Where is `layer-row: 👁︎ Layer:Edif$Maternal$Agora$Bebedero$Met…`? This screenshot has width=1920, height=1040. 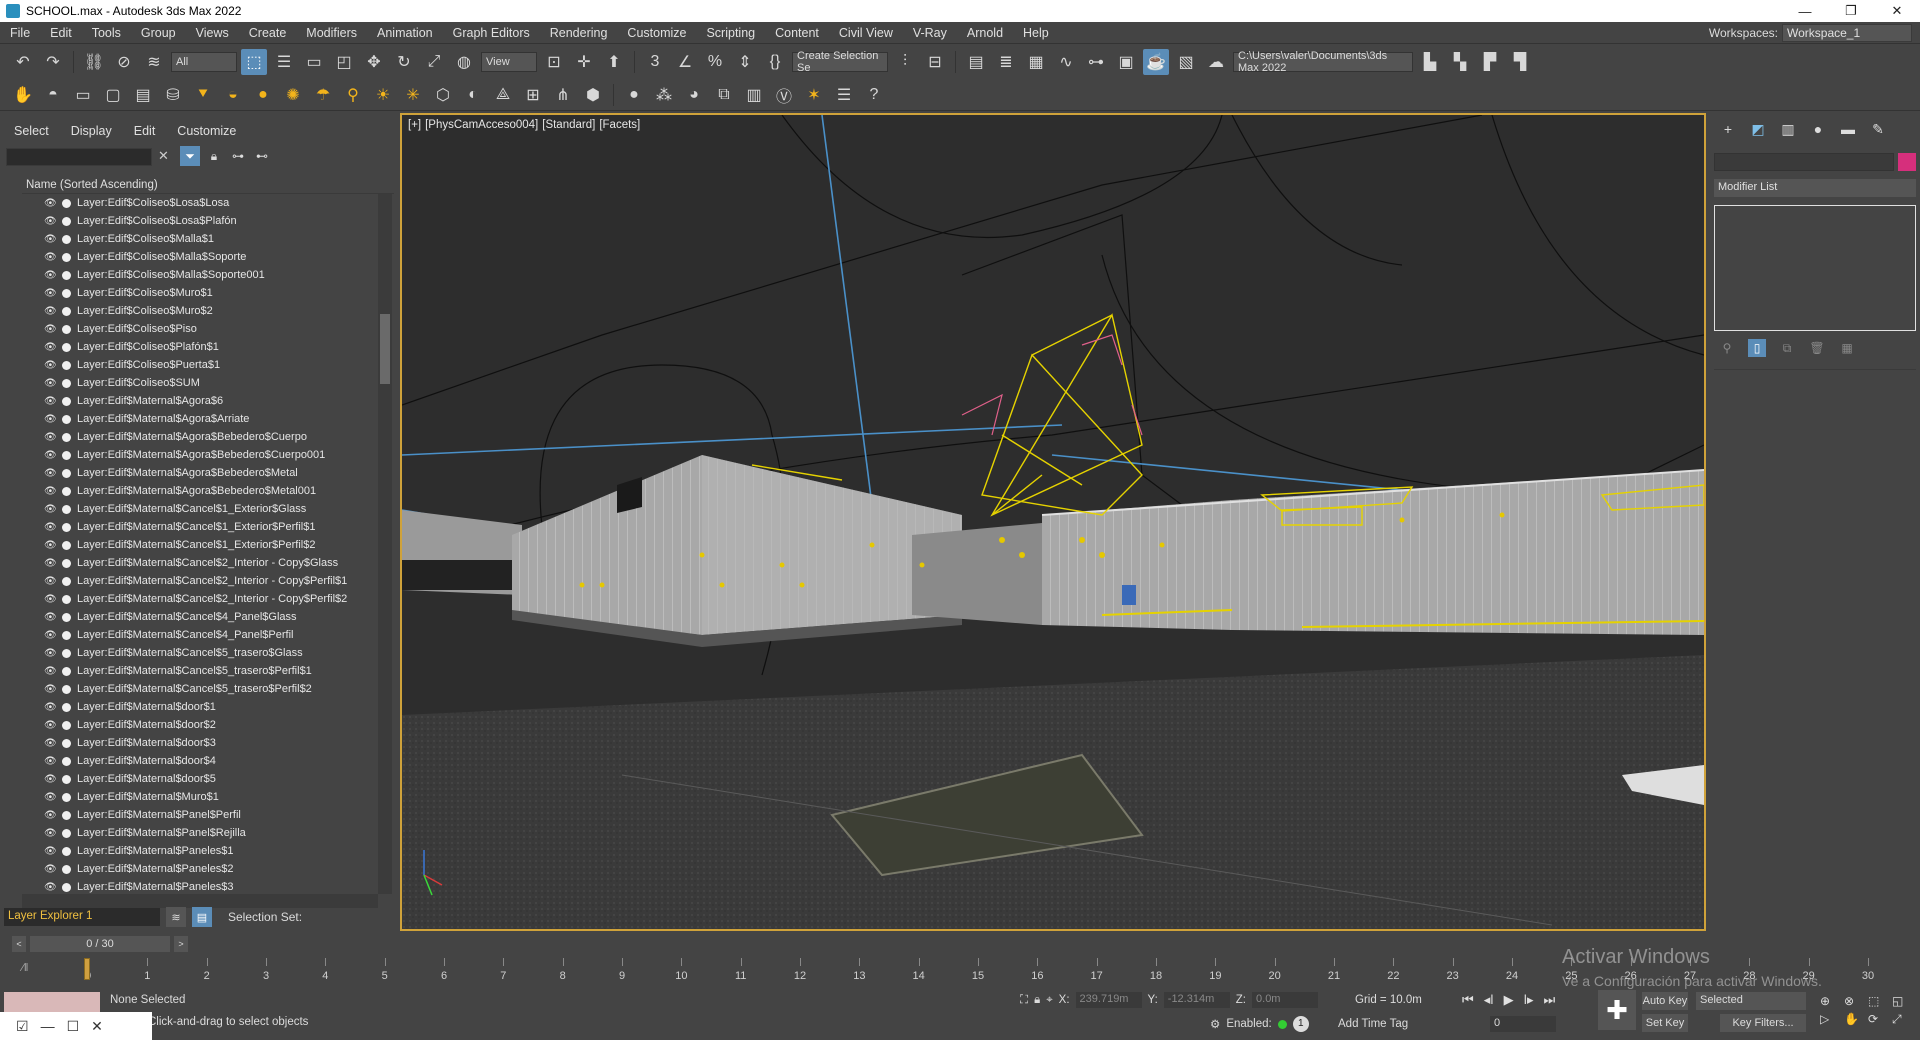
layer-row: 👁︎ Layer:Edif$Maternal$Agora$Bebedero$Met… is located at coordinates (200, 491).